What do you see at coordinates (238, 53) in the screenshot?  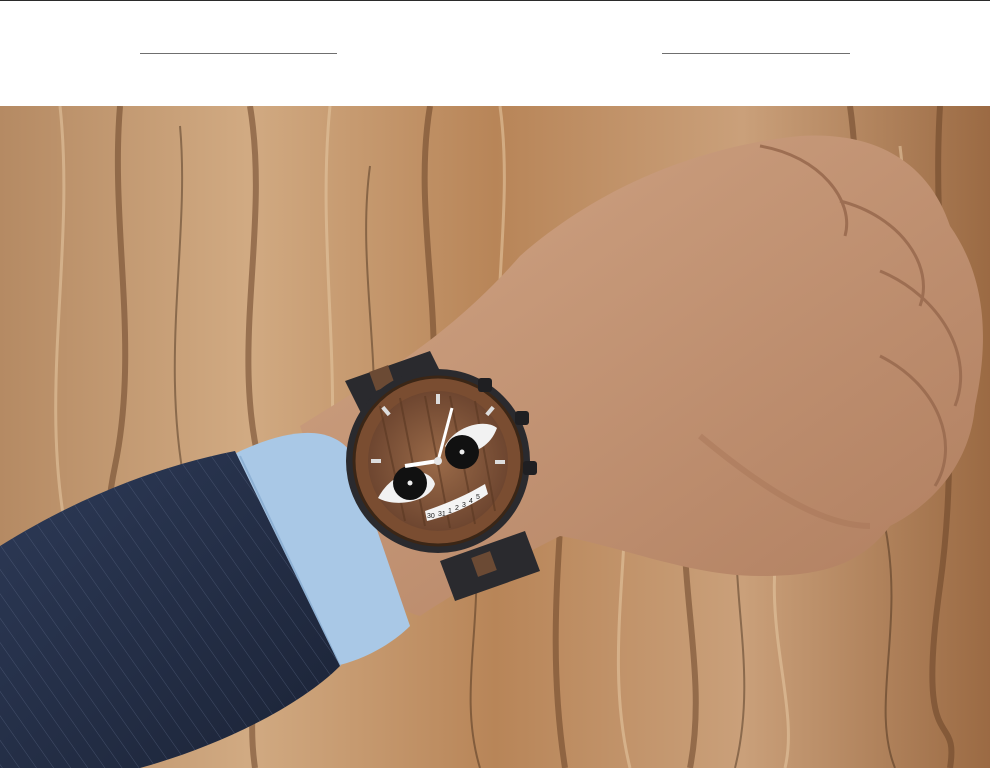 I see `divider-left` at bounding box center [238, 53].